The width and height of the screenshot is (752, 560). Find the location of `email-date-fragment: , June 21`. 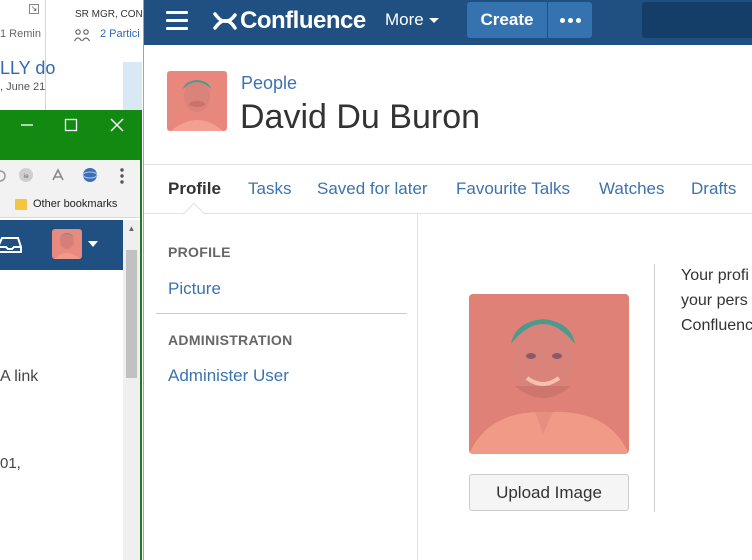

email-date-fragment: , June 21 is located at coordinates (23, 87).